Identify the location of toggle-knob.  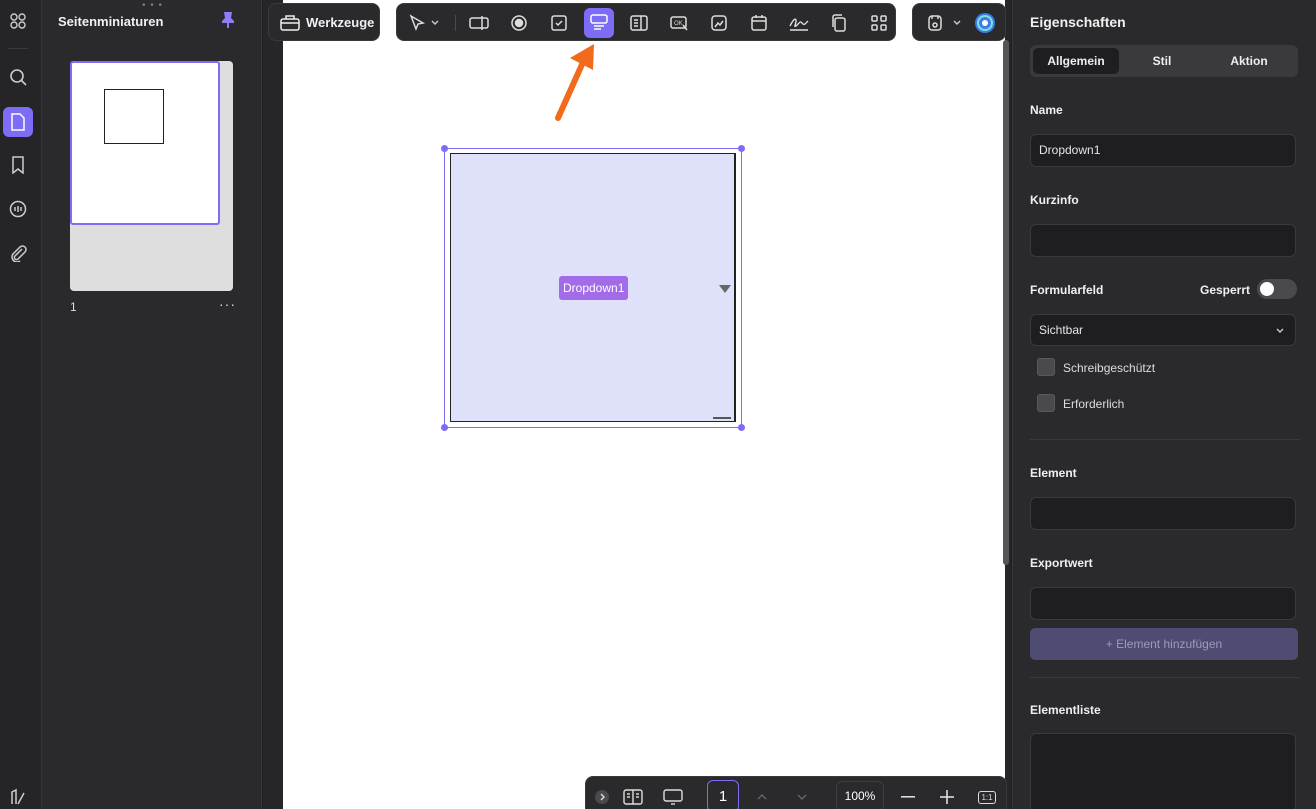
(1267, 289).